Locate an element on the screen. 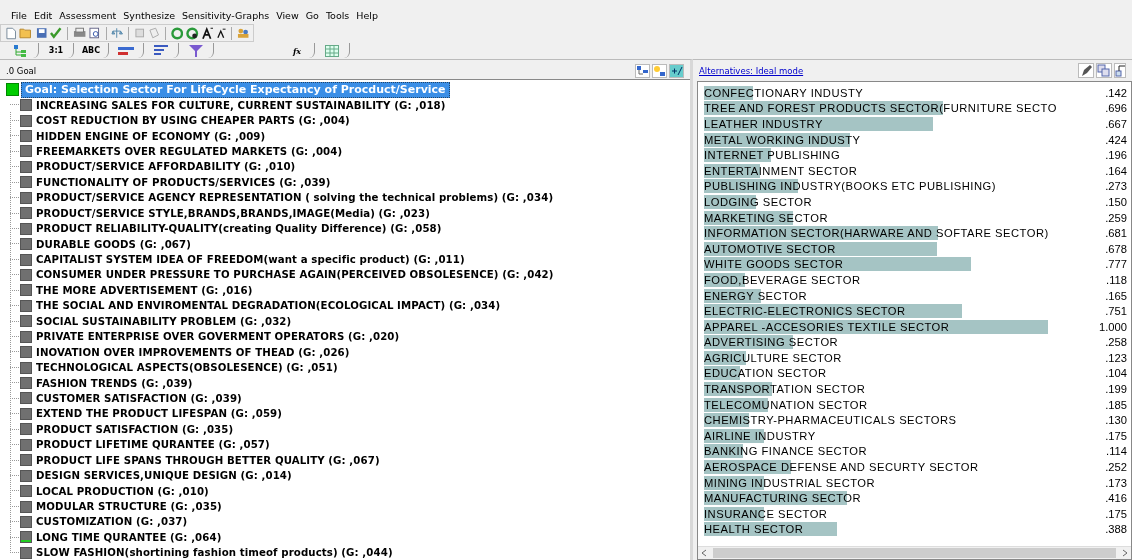 The height and width of the screenshot is (560, 1132). criterion-node: PRODUCT LIFE SPANS THROUGH BETTER QUALITY (G: ,067) is located at coordinates (208, 460).